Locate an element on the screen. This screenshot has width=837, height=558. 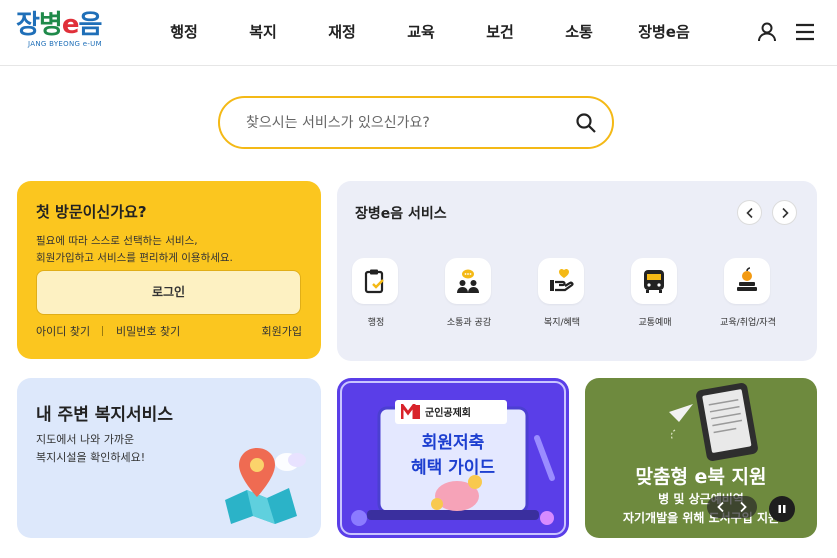
service-label: 복지/혜택 is located at coordinates (562, 323).